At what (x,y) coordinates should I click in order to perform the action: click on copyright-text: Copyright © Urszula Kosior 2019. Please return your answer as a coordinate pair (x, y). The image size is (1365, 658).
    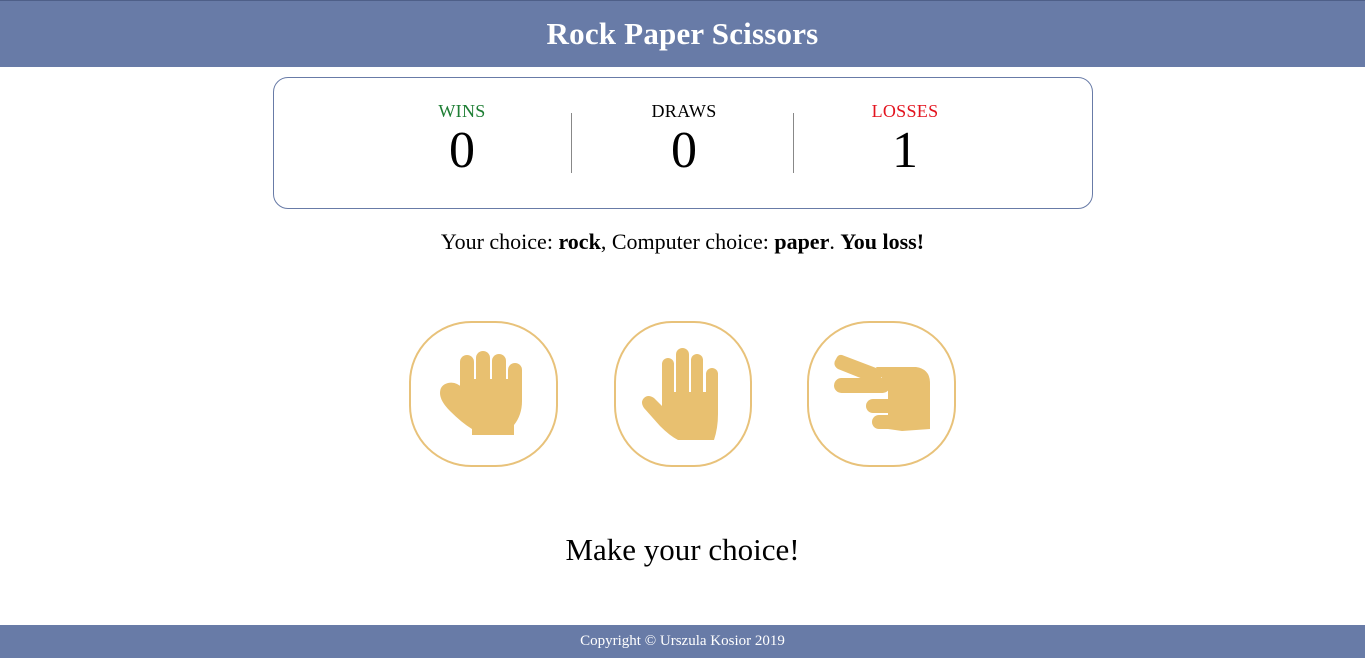
    Looking at the image, I should click on (682, 641).